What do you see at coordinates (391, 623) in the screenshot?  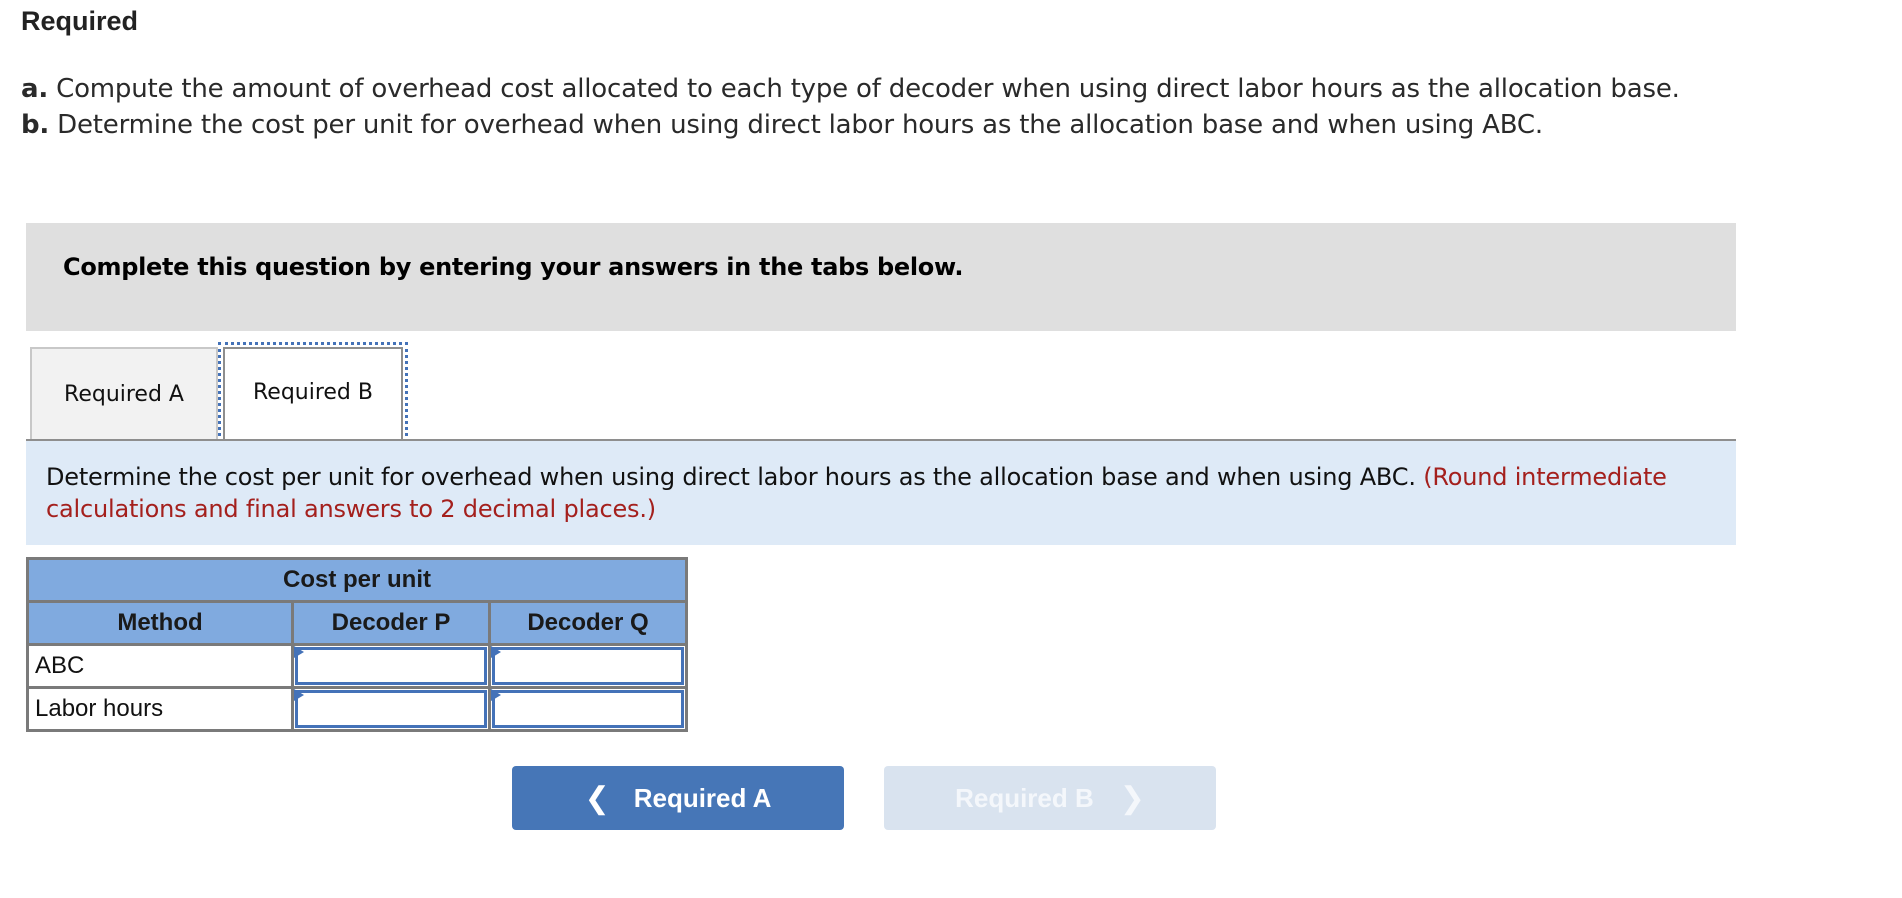 I see `column-header-decoder-p: Decoder P` at bounding box center [391, 623].